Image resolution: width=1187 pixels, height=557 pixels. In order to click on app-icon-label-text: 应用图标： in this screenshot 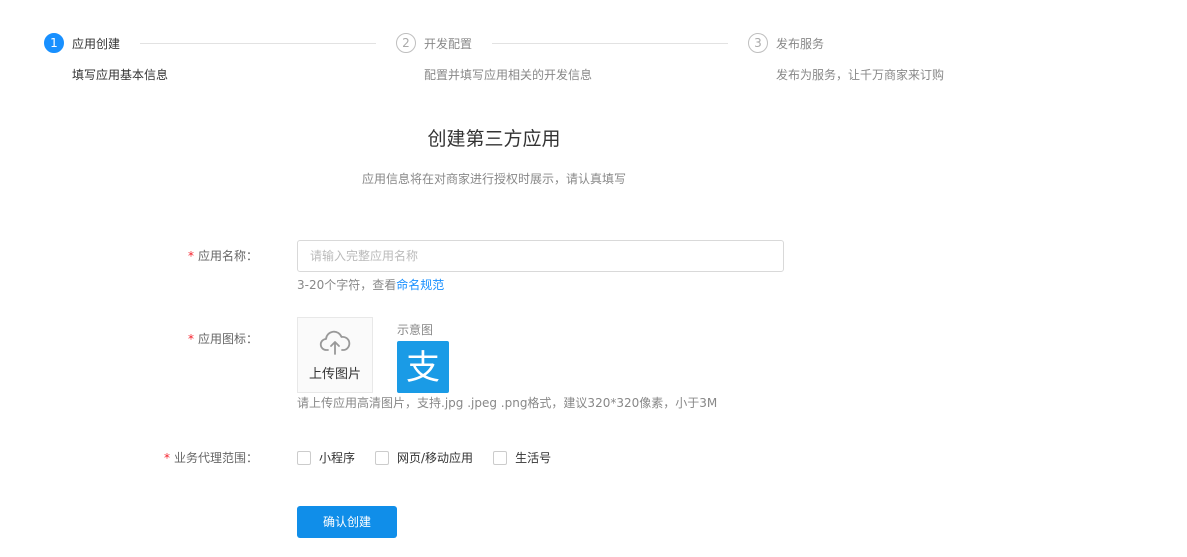, I will do `click(227, 339)`.